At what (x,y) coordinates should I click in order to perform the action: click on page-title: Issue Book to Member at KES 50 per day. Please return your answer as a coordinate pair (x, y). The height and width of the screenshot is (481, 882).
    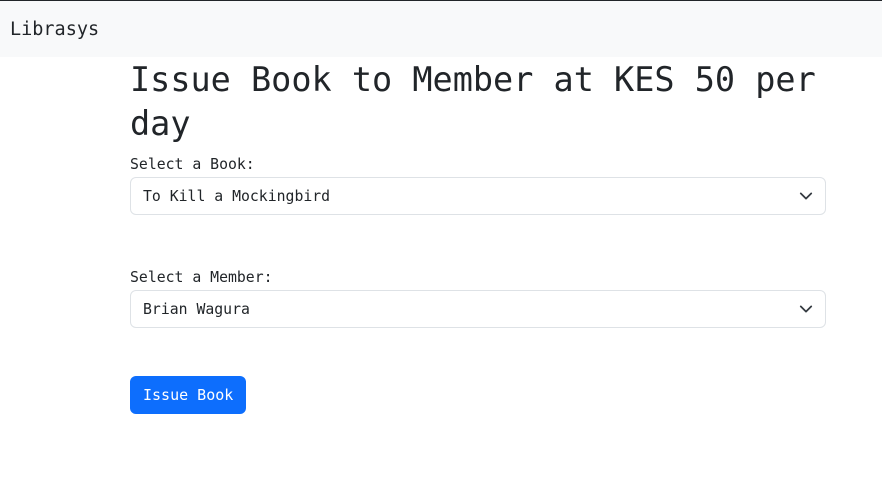
    Looking at the image, I should click on (473, 101).